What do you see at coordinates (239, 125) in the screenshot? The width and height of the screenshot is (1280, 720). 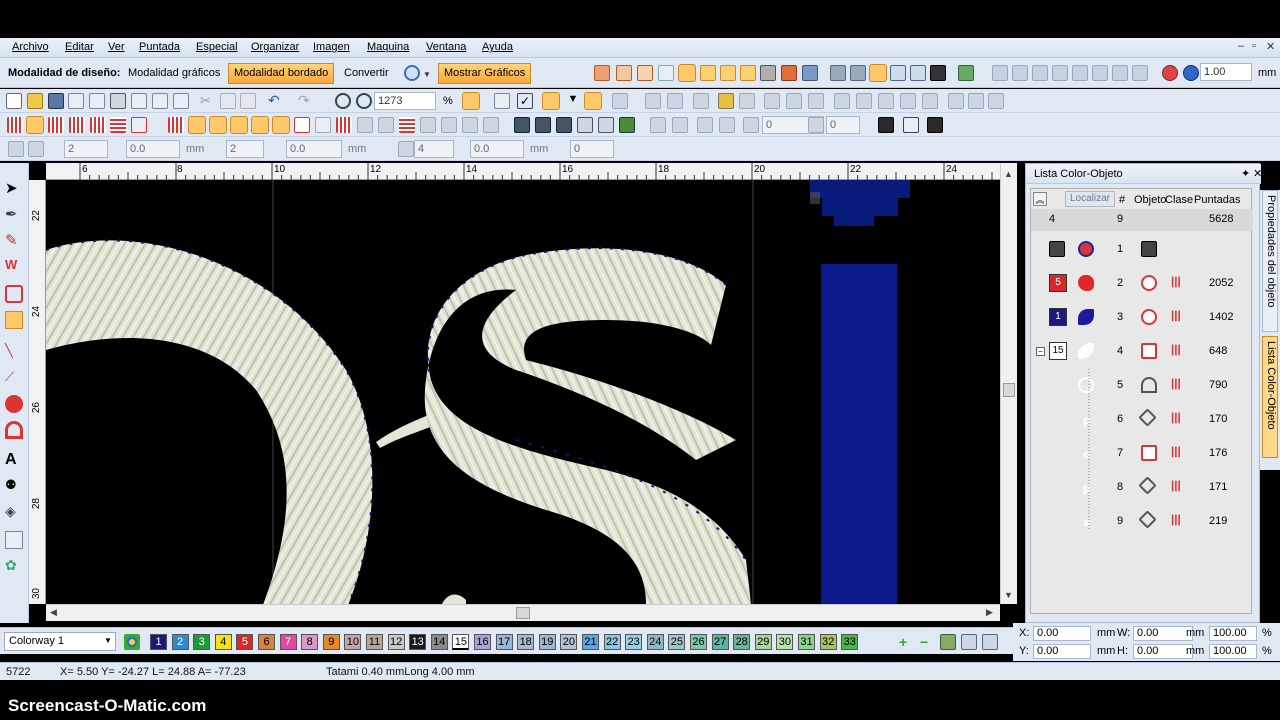 I see `fill-type-4-icon` at bounding box center [239, 125].